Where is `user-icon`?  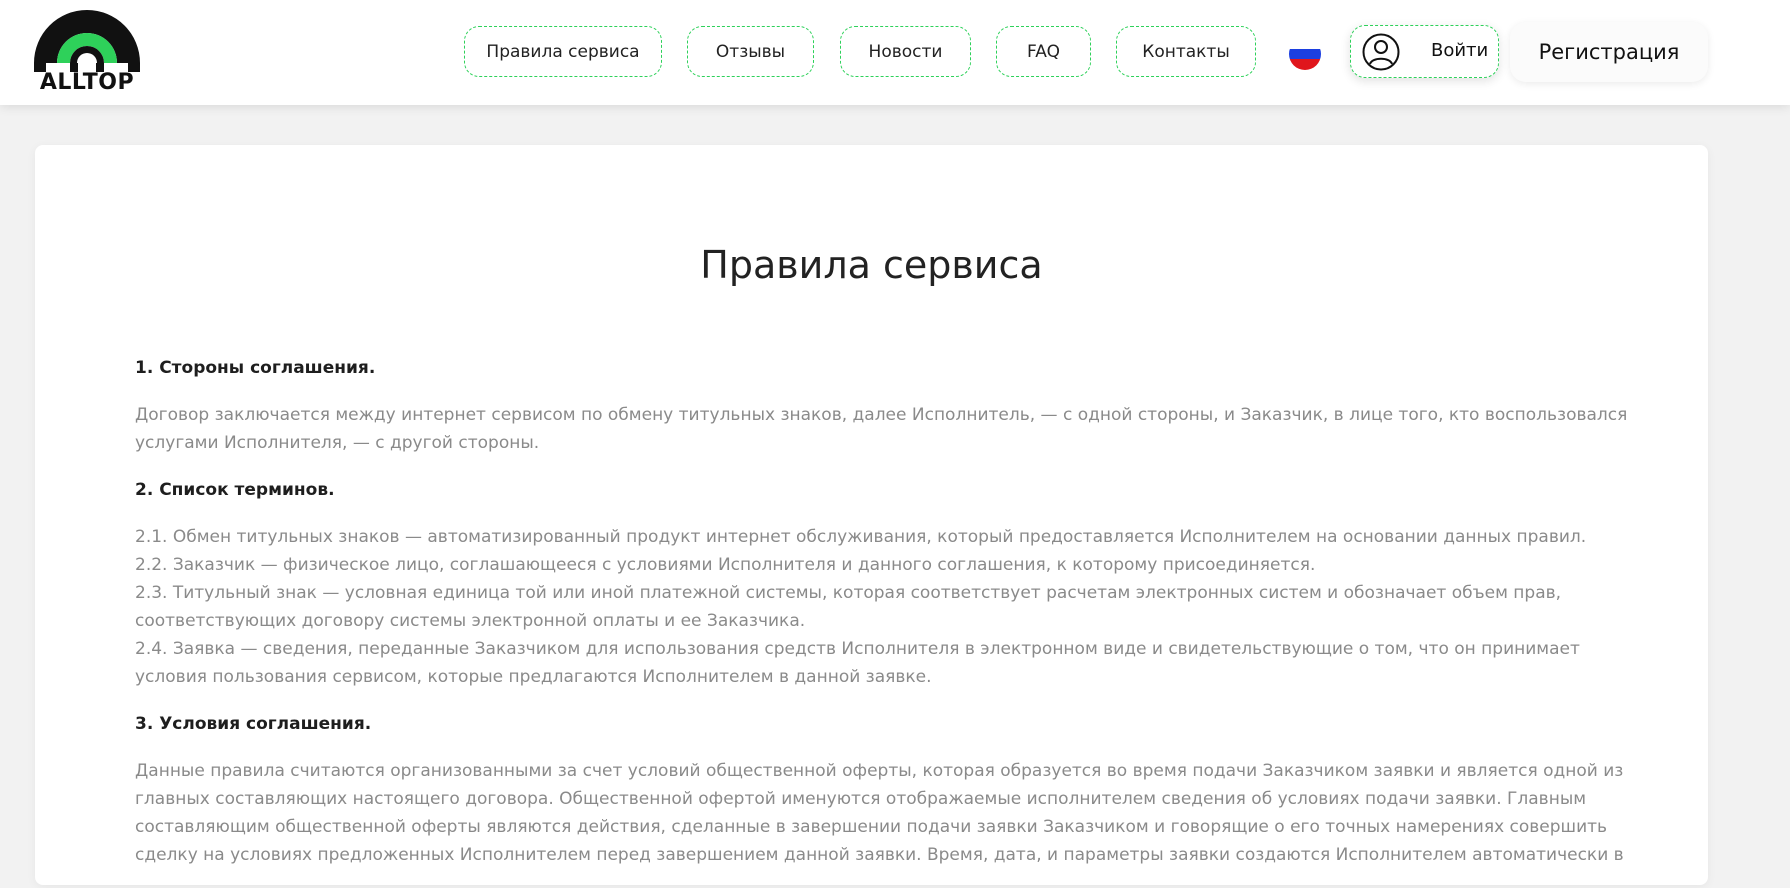 user-icon is located at coordinates (1381, 52).